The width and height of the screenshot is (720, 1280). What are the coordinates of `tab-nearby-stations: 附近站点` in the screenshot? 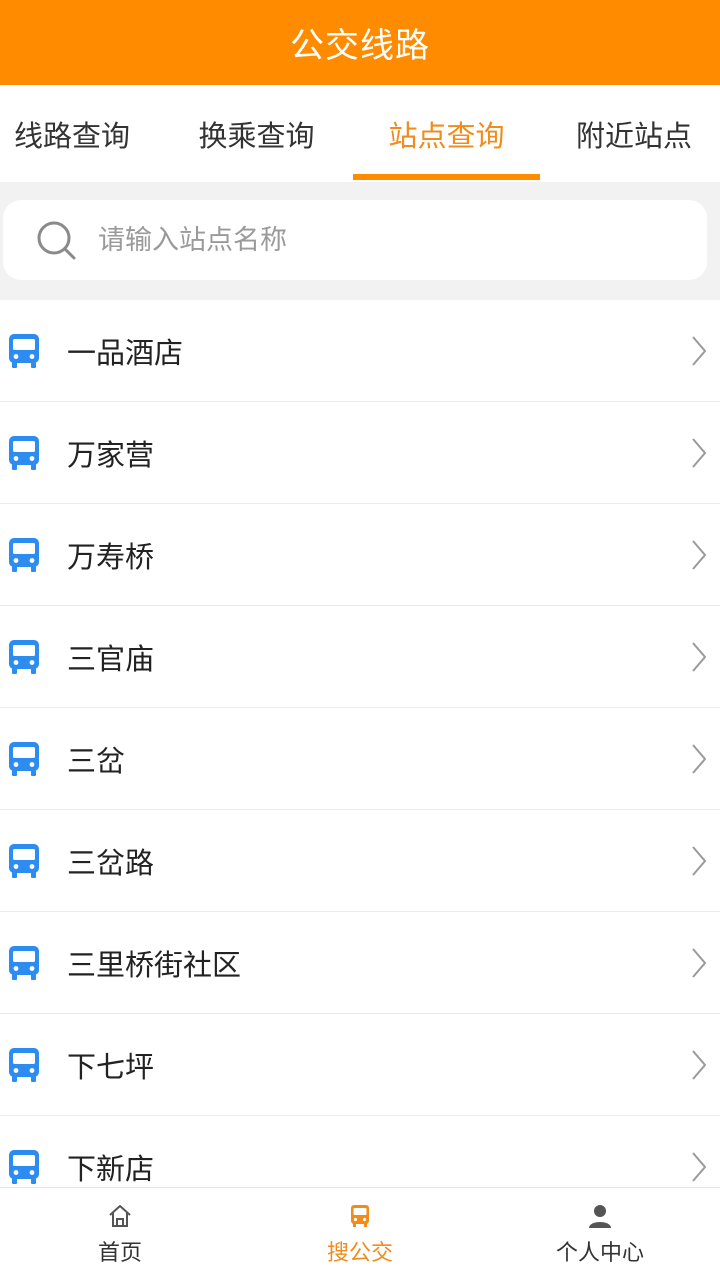 It's located at (630, 133).